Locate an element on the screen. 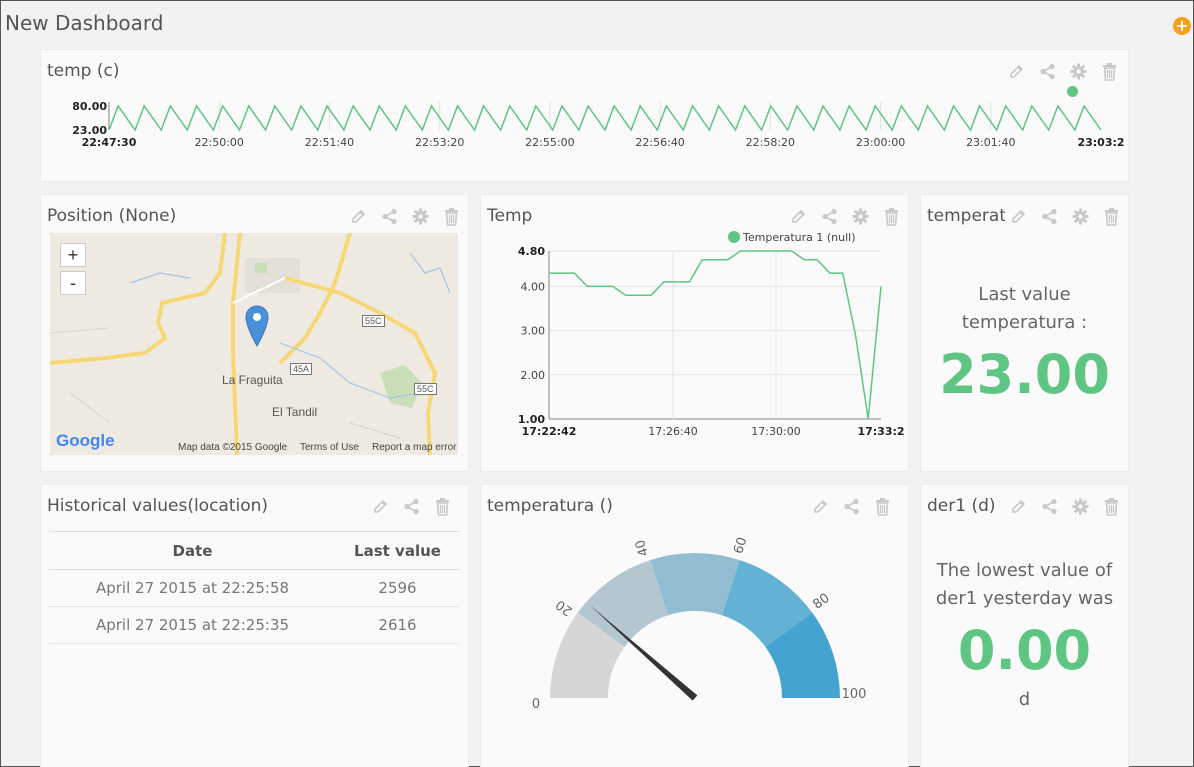  caption-line: Last value is located at coordinates (1024, 294).